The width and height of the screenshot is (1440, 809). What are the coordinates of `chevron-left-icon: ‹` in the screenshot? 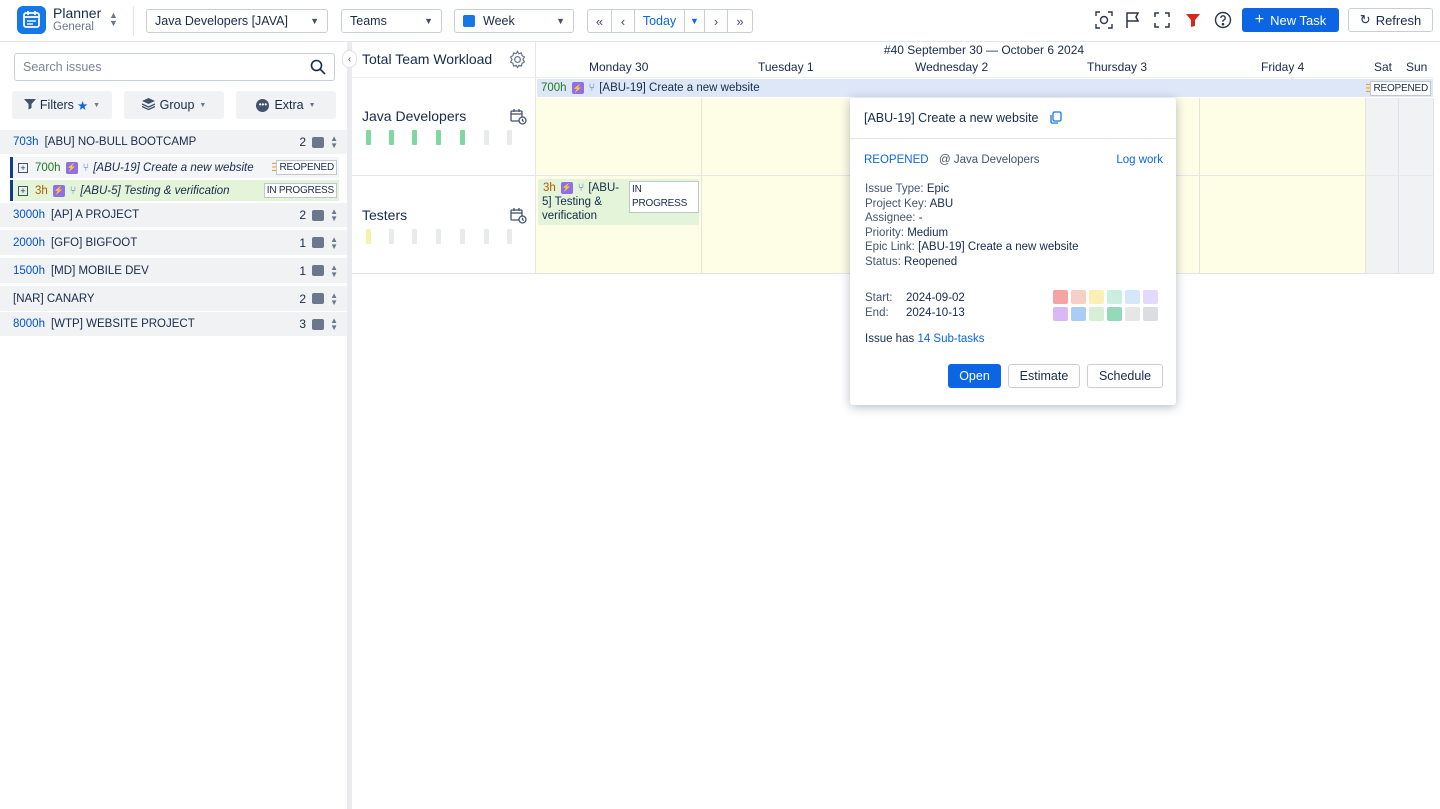 It's located at (623, 21).